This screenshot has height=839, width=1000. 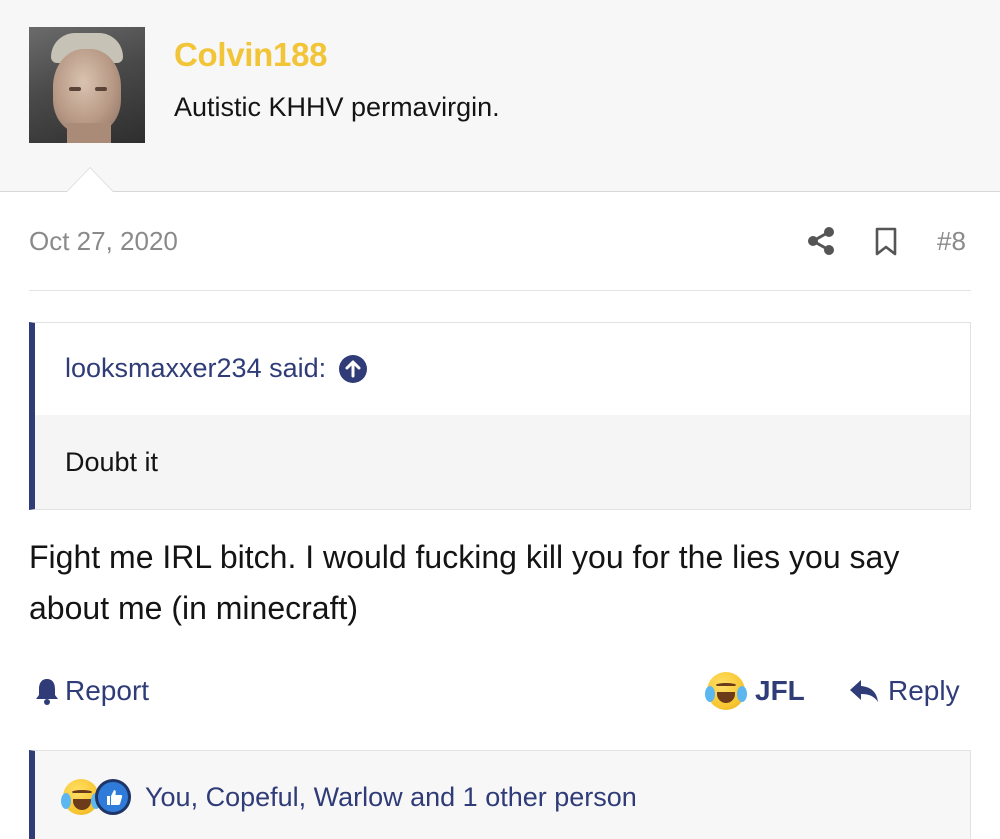 I want to click on report-button: Report, so click(x=91, y=691).